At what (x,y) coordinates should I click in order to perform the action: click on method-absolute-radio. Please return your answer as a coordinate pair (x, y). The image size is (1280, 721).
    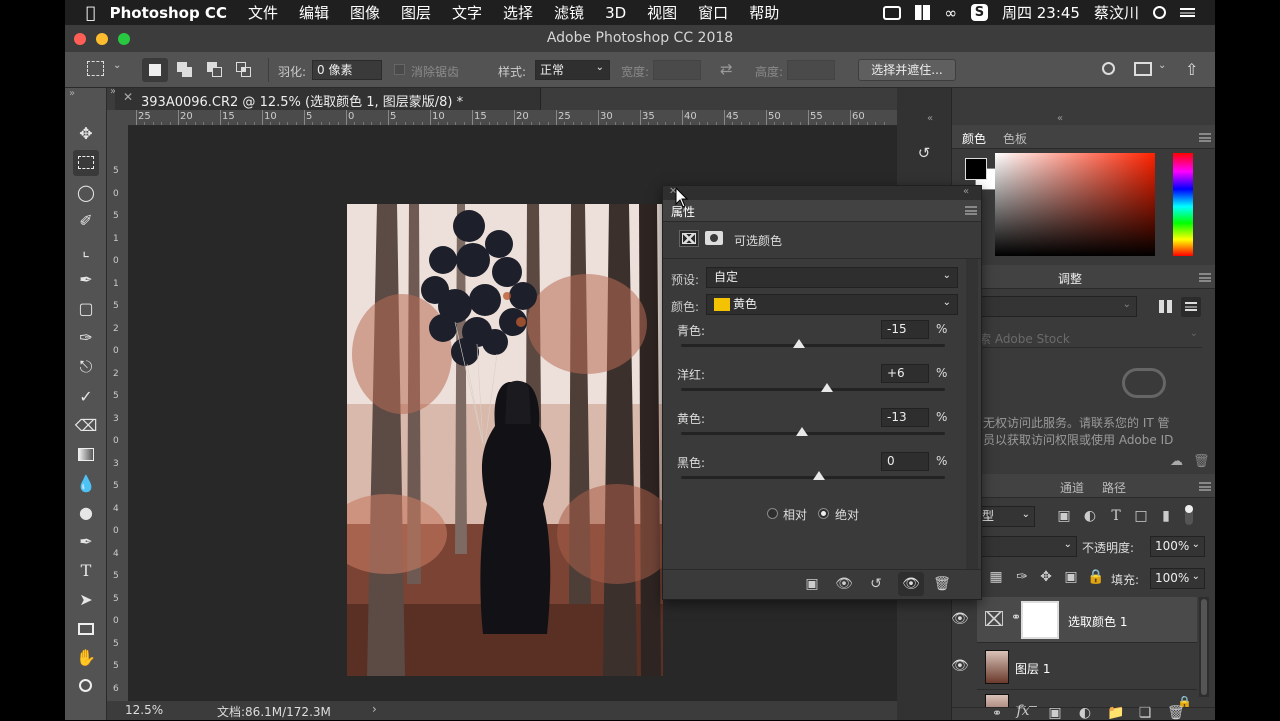
    Looking at the image, I should click on (823, 513).